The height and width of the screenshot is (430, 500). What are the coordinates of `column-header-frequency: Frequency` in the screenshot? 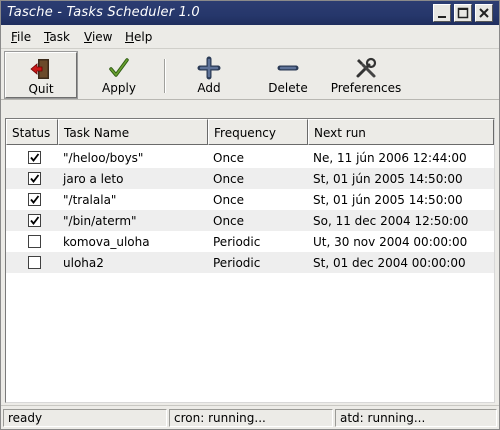 It's located at (258, 132).